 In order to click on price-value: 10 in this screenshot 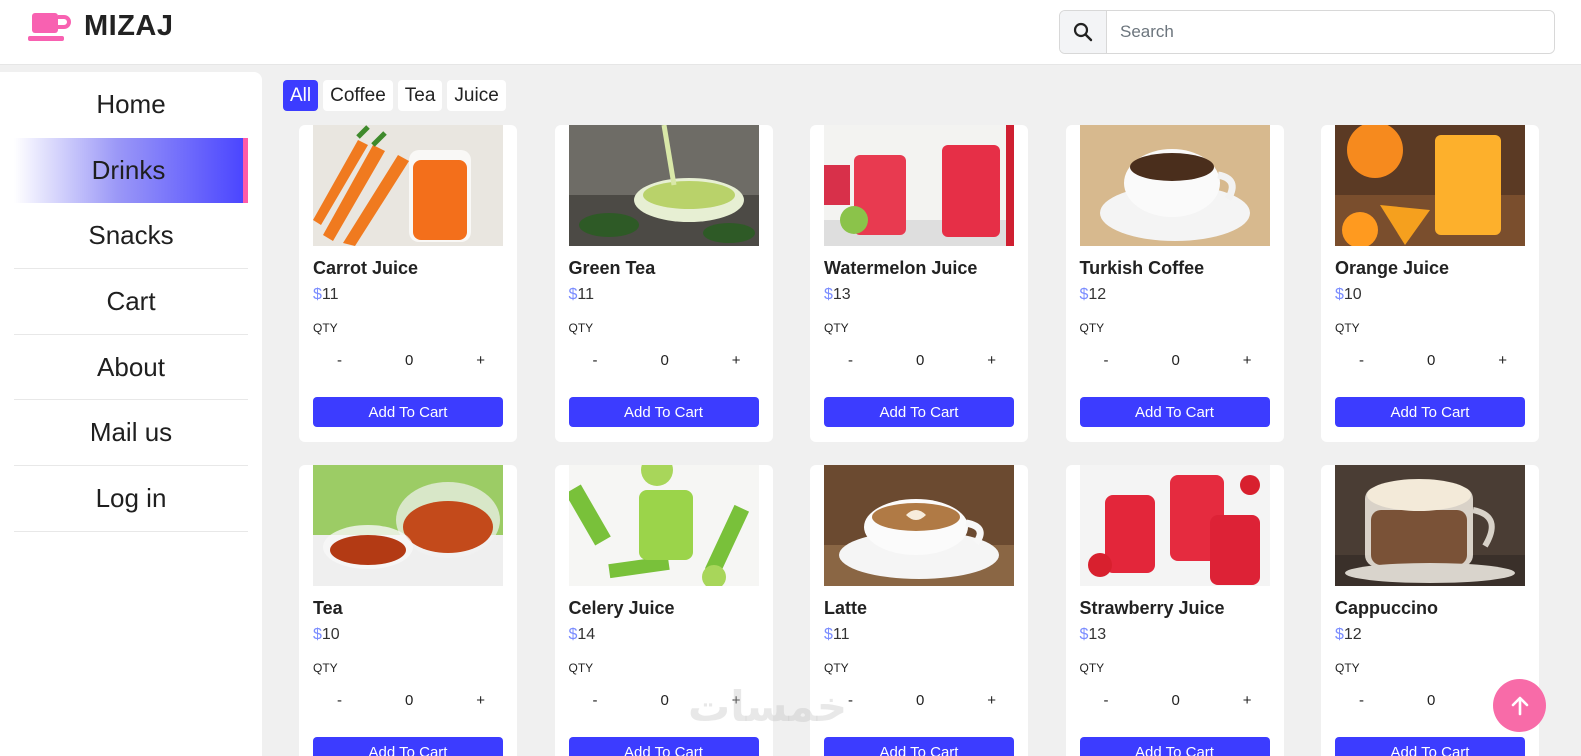, I will do `click(1352, 294)`.